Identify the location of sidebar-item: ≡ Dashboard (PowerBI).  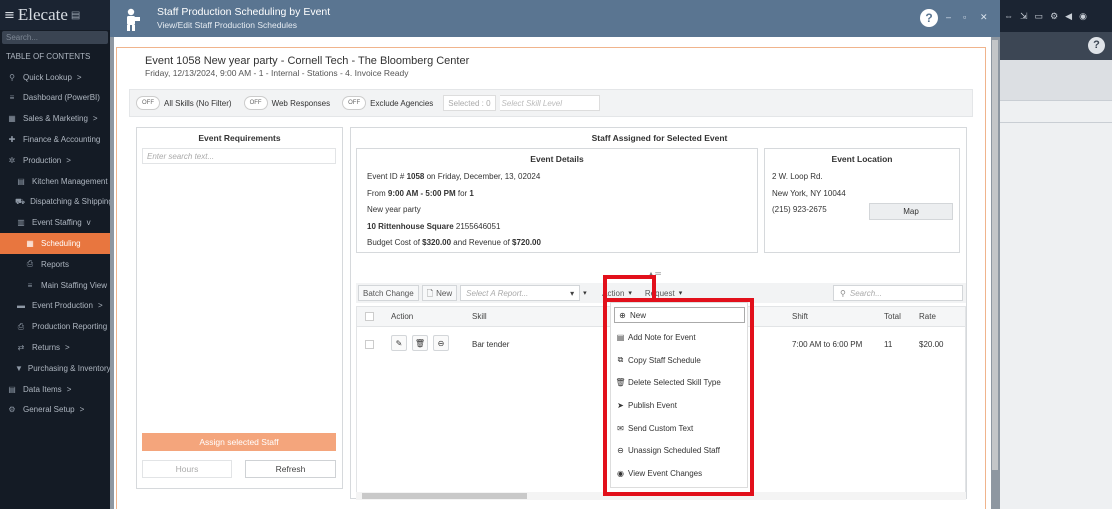
(55, 98).